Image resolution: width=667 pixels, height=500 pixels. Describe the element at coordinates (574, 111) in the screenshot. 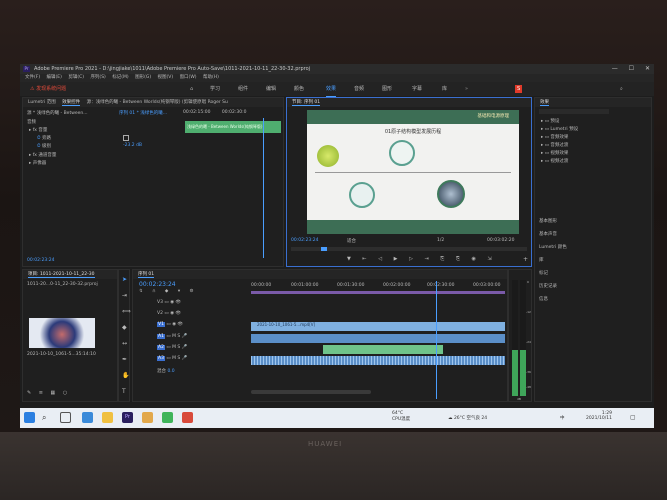

I see `effects-search-input` at that location.